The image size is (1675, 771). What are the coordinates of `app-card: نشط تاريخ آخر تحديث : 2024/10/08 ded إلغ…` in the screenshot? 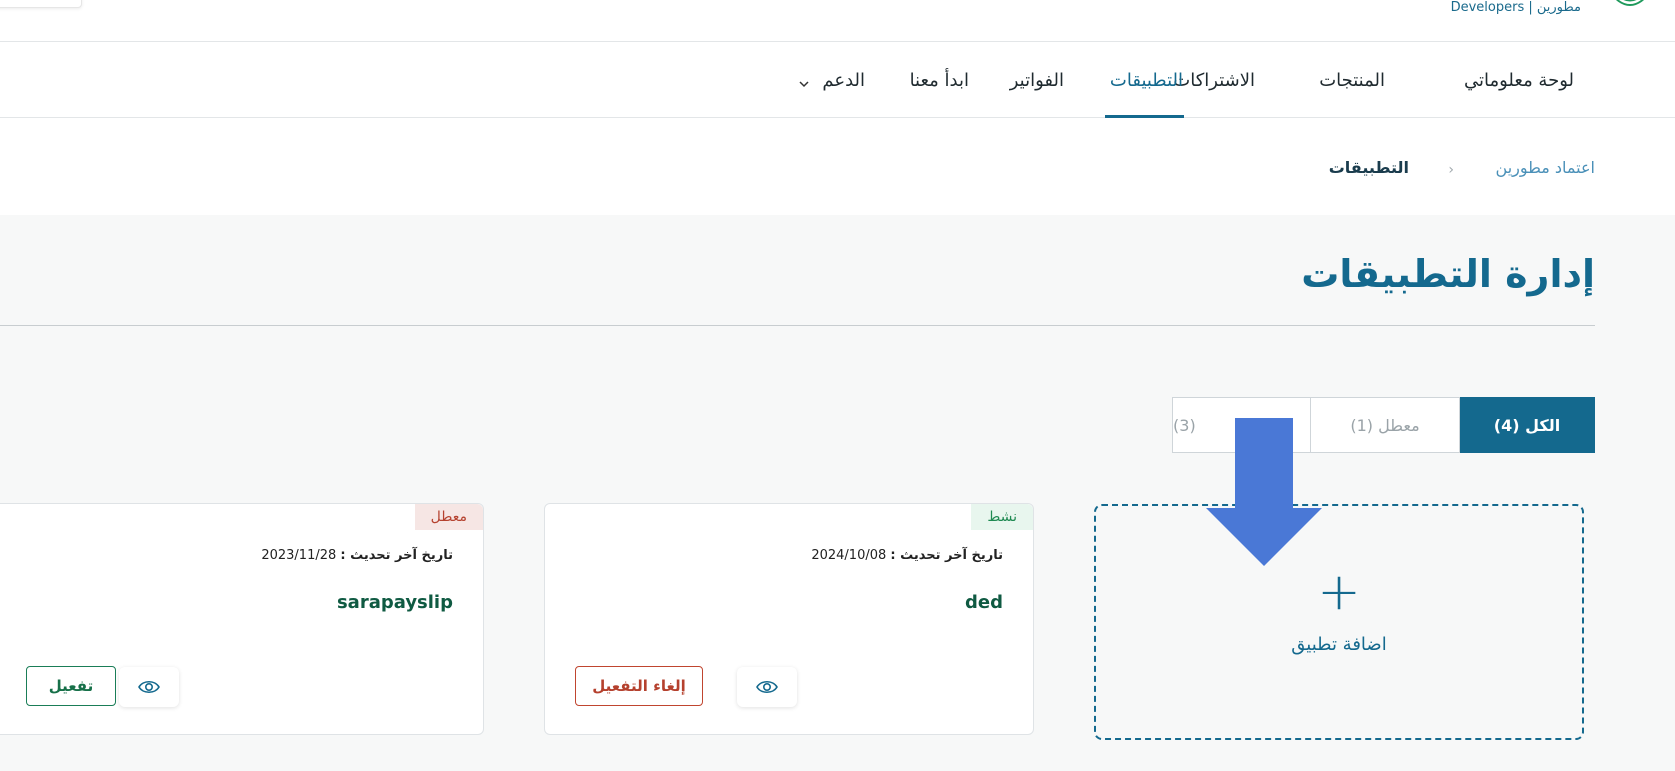 It's located at (789, 619).